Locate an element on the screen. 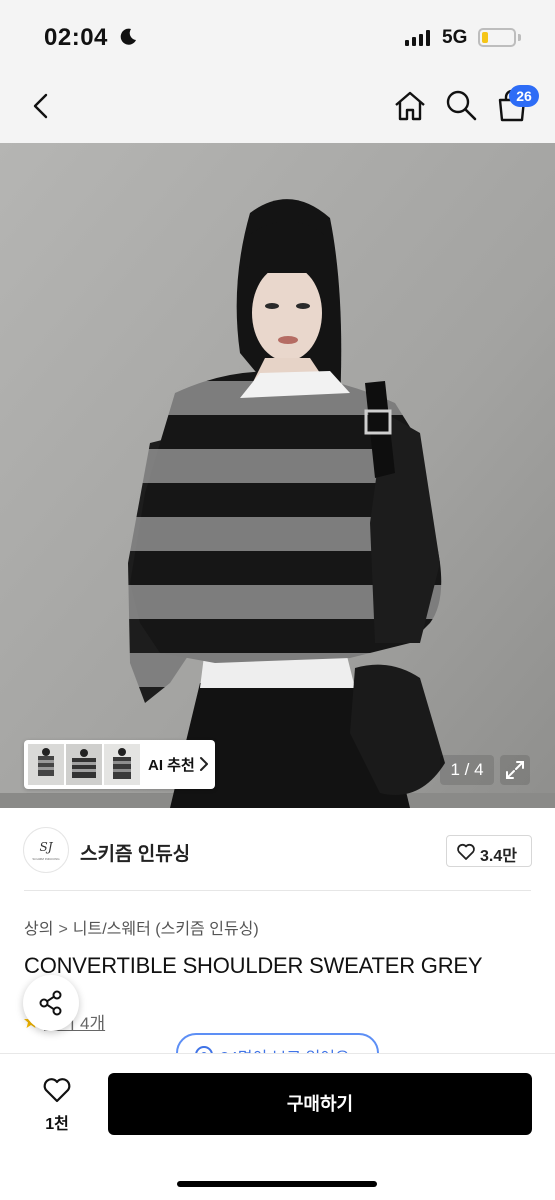  share-button is located at coordinates (51, 1003).